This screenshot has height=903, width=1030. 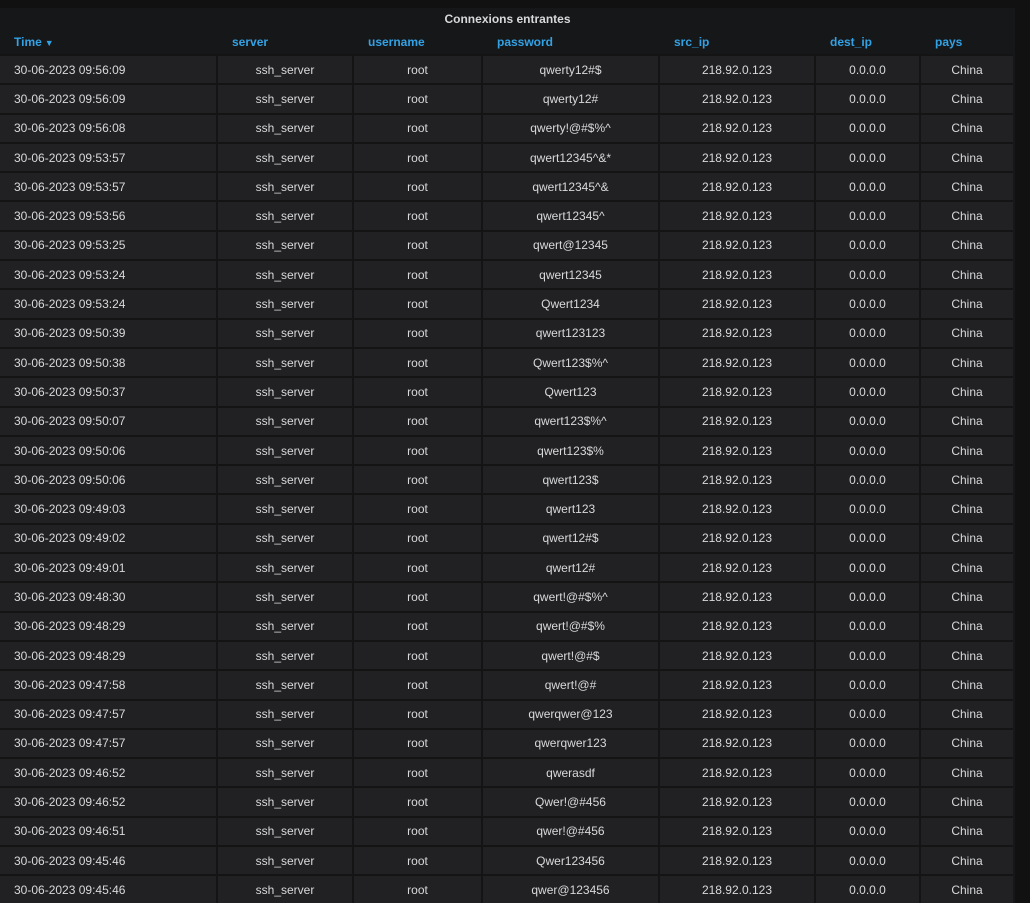 I want to click on cell-time: 30-06-2023 09:45:46, so click(x=109, y=862).